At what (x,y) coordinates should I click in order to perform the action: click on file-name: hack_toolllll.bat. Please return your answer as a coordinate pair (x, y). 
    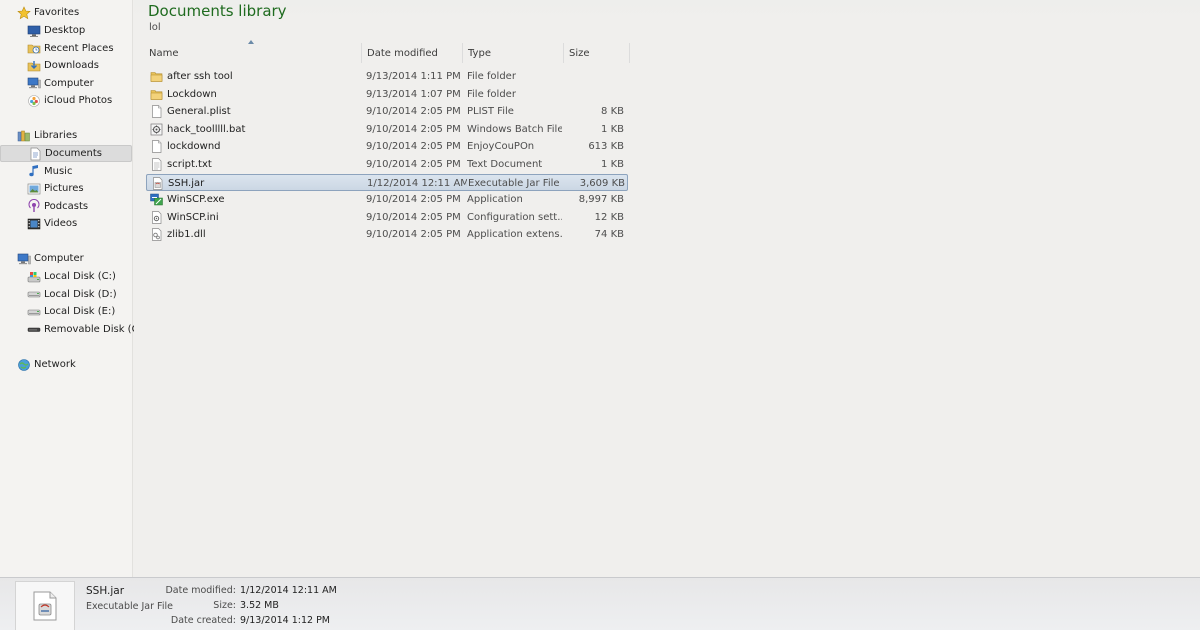
    Looking at the image, I should click on (206, 129).